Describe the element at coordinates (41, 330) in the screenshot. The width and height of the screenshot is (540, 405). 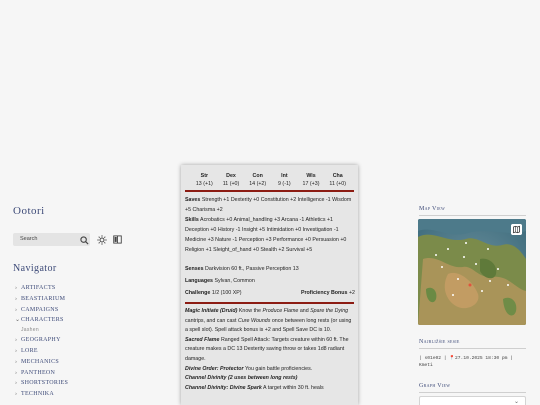
I see `nav-item-jashen: Jashen` at that location.